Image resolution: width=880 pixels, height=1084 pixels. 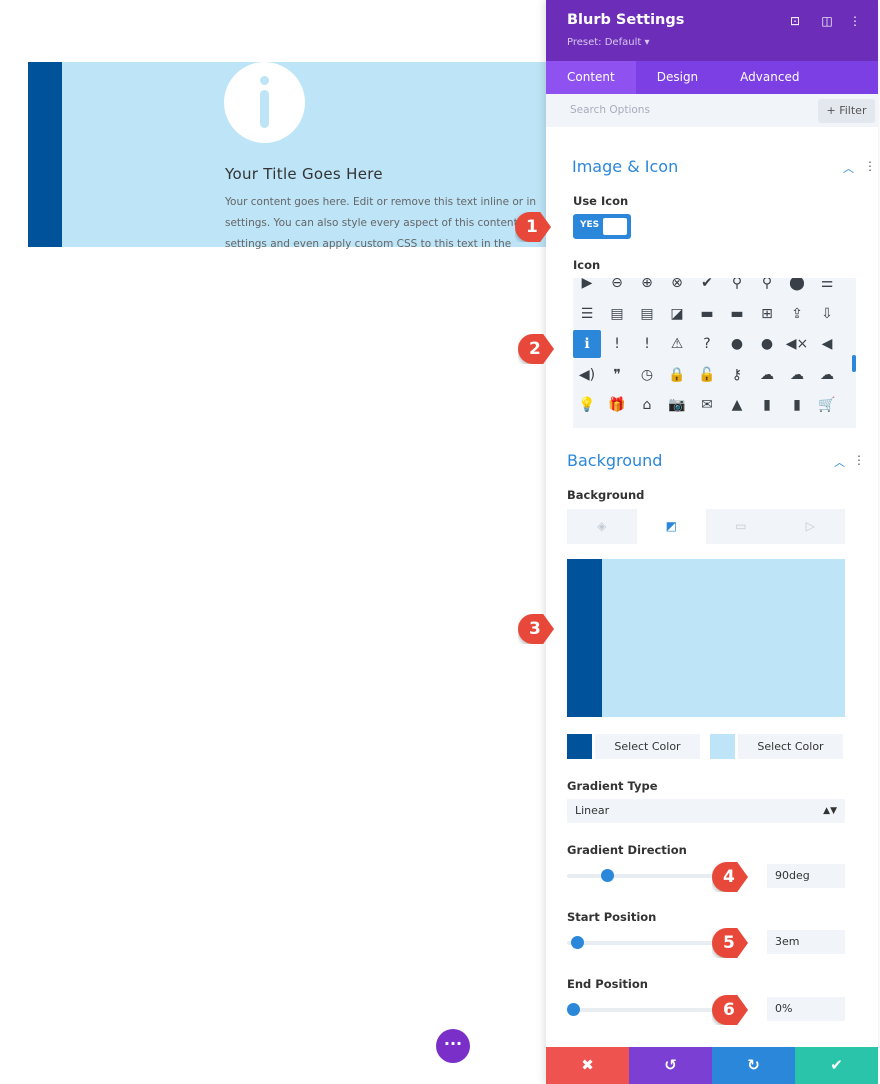 What do you see at coordinates (811, 526) in the screenshot?
I see `video-icon: ▷` at bounding box center [811, 526].